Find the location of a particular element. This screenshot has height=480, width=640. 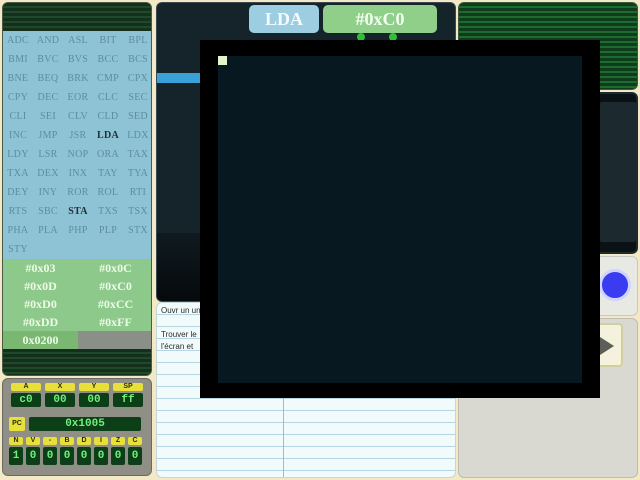

opcode-bit: BIT is located at coordinates (108, 40).